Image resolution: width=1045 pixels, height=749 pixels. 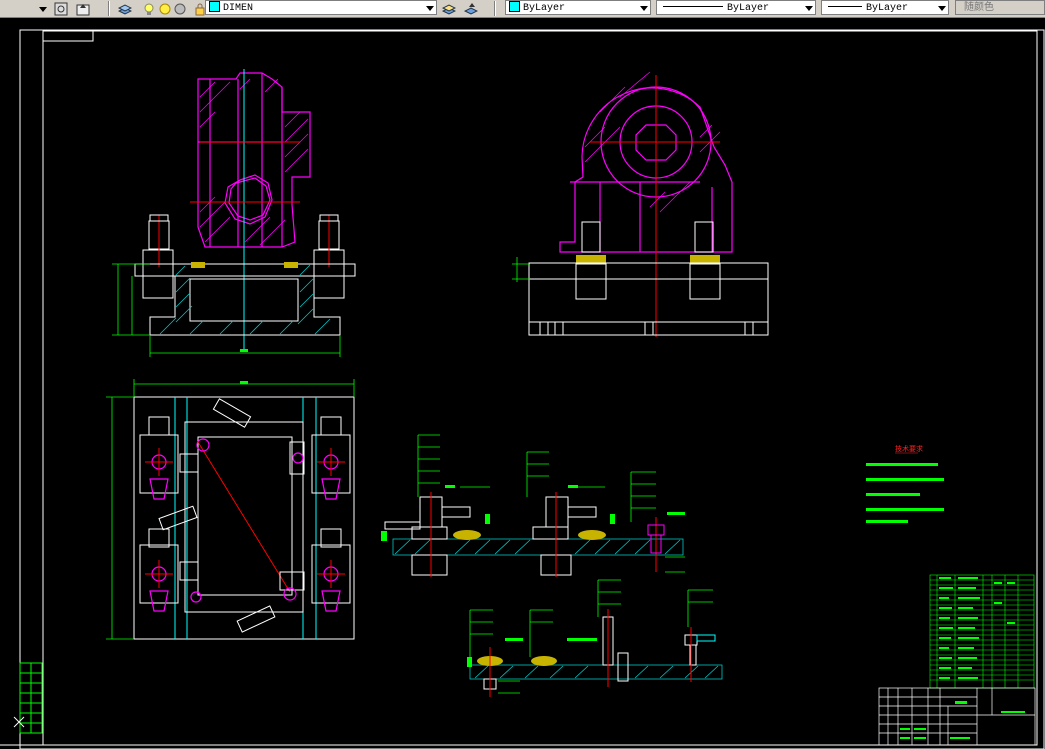 What do you see at coordinates (238, 8) in the screenshot?
I see `layer-name: DIMEN` at bounding box center [238, 8].